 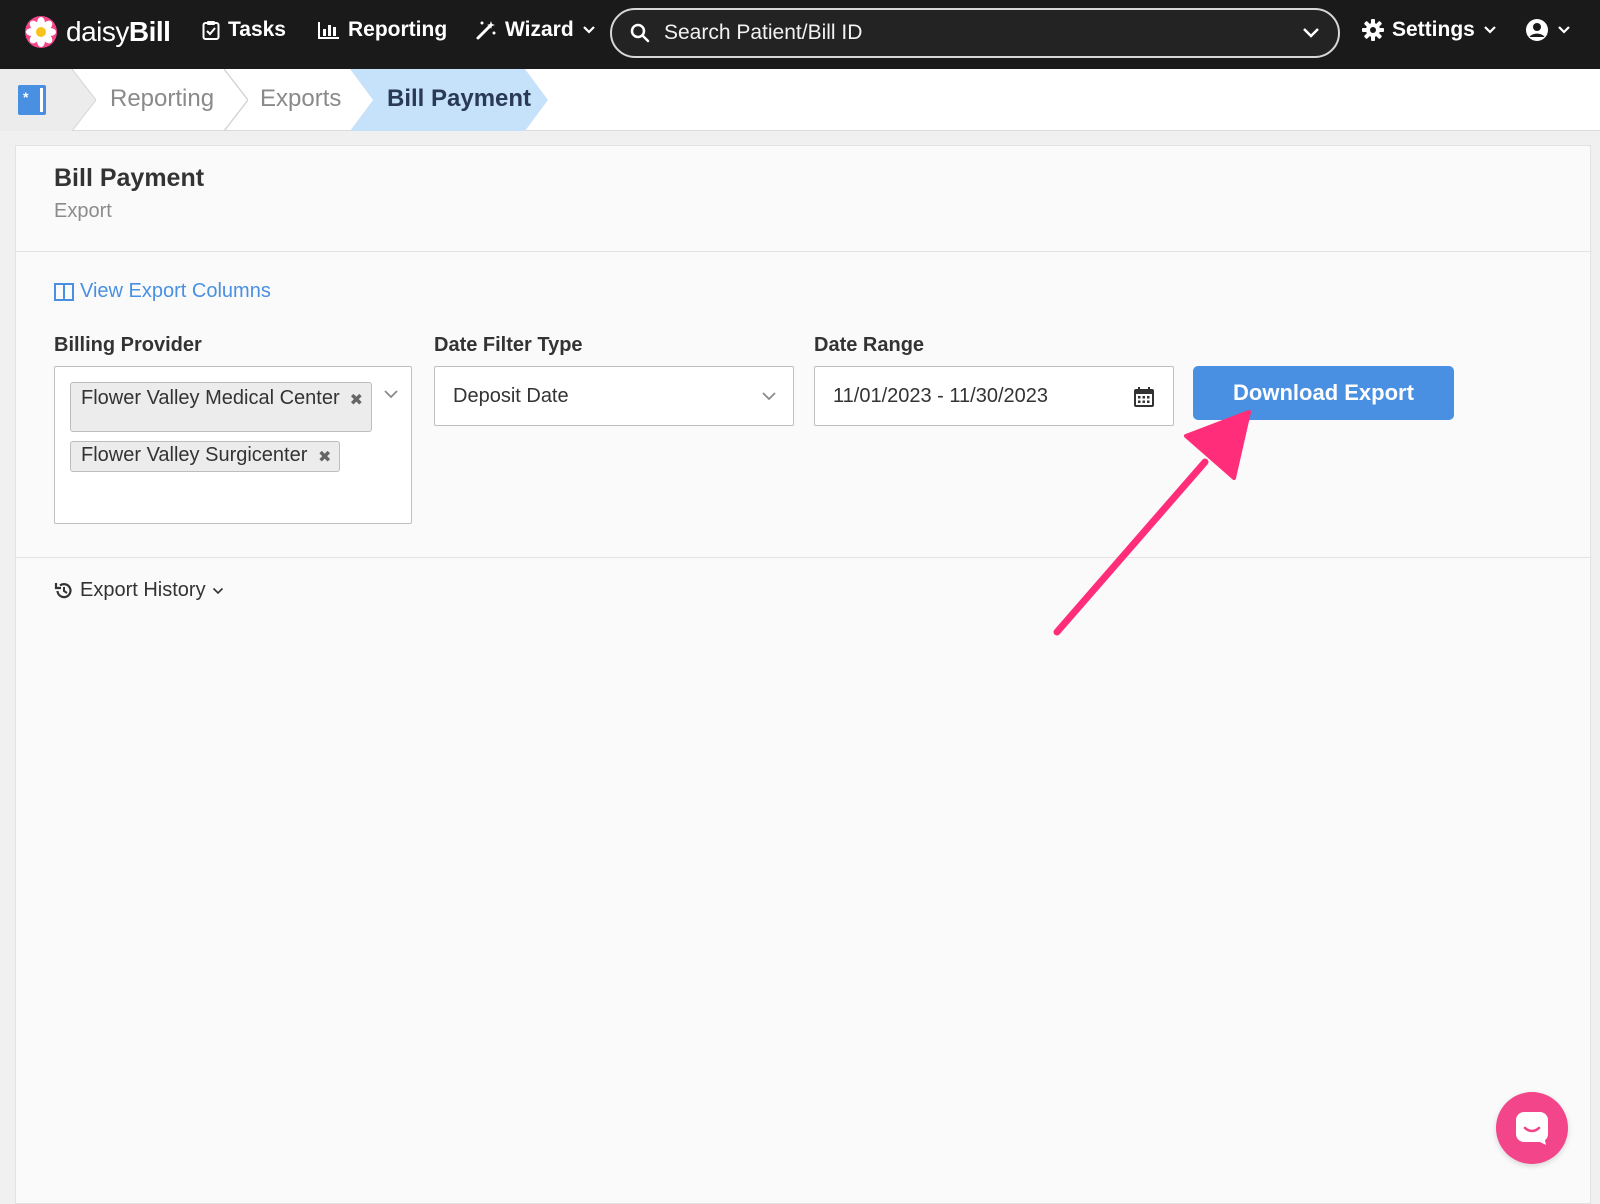 I want to click on date-range-label: Date Range, so click(x=869, y=345).